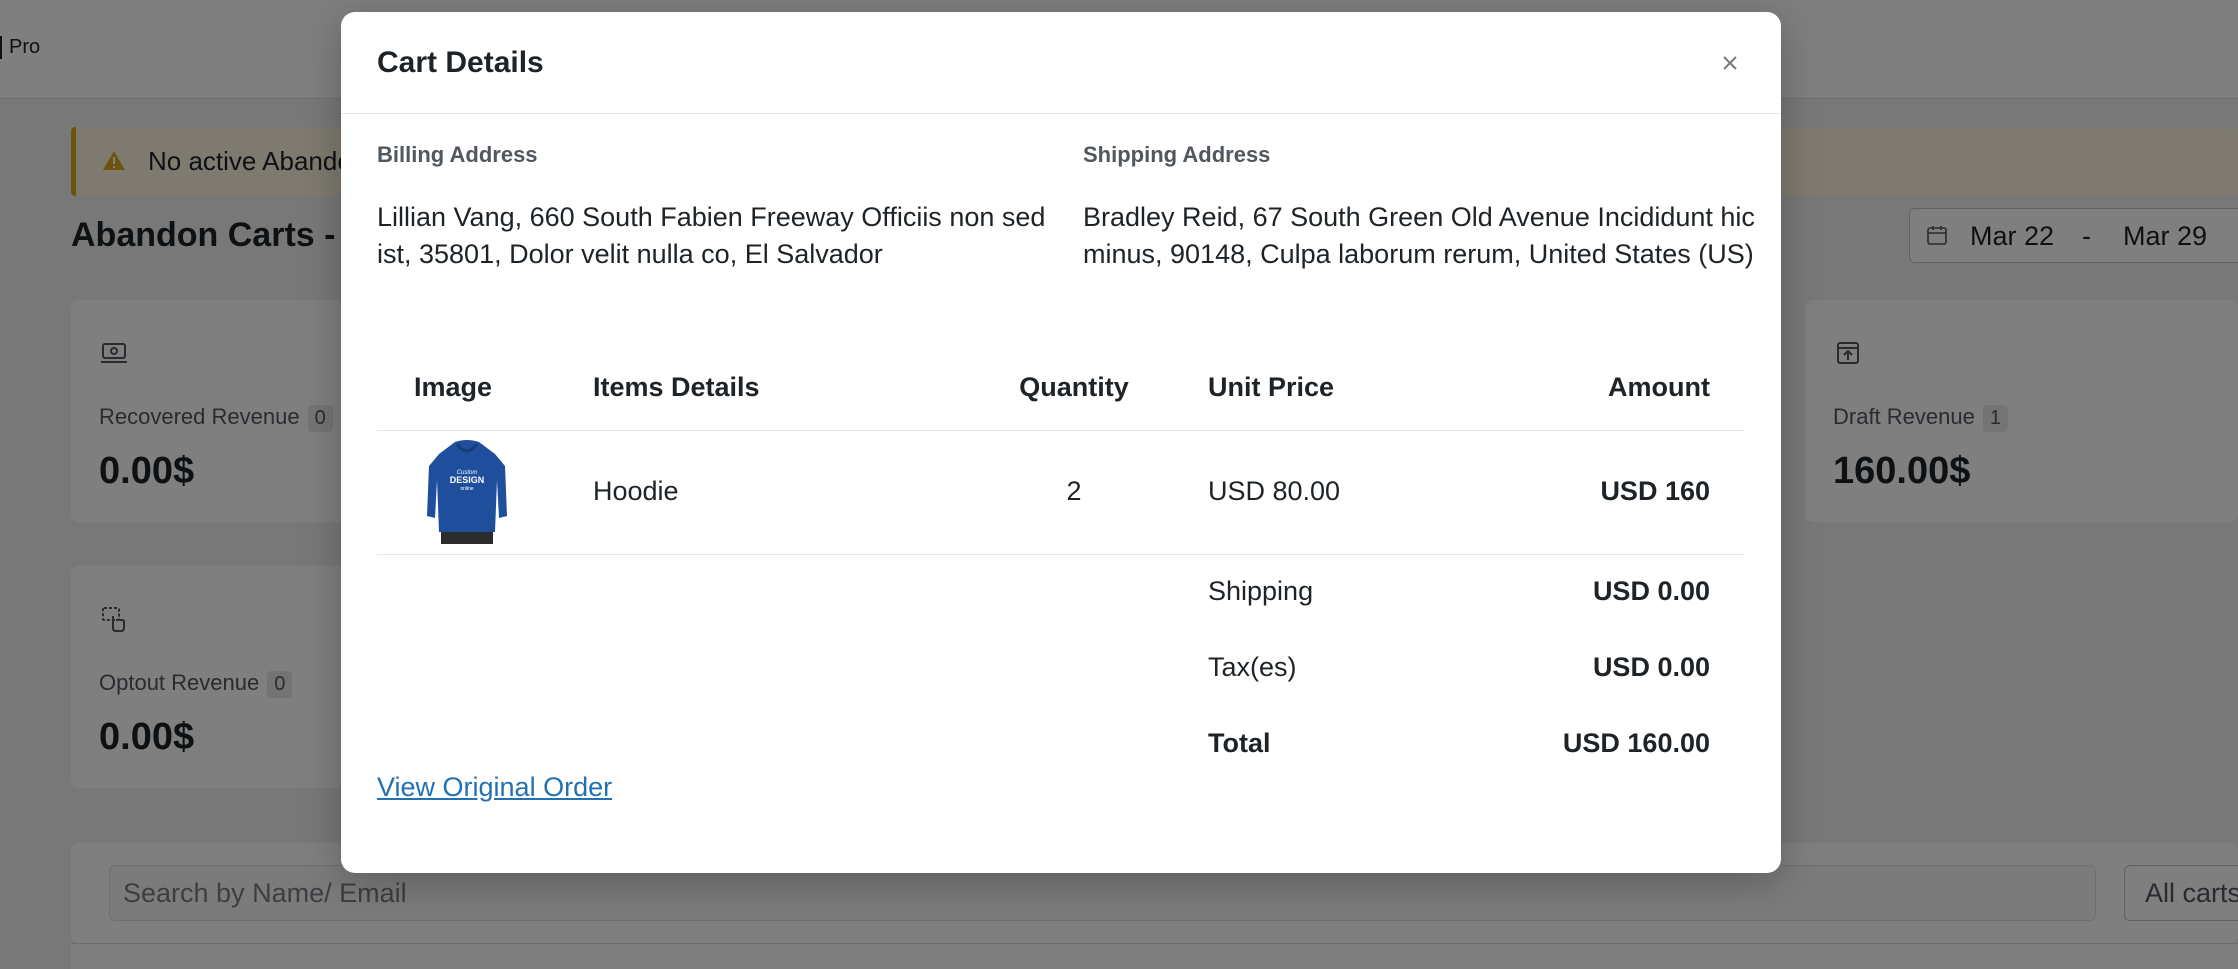  Describe the element at coordinates (457, 154) in the screenshot. I see `billing-address-label: Billing Address` at that location.